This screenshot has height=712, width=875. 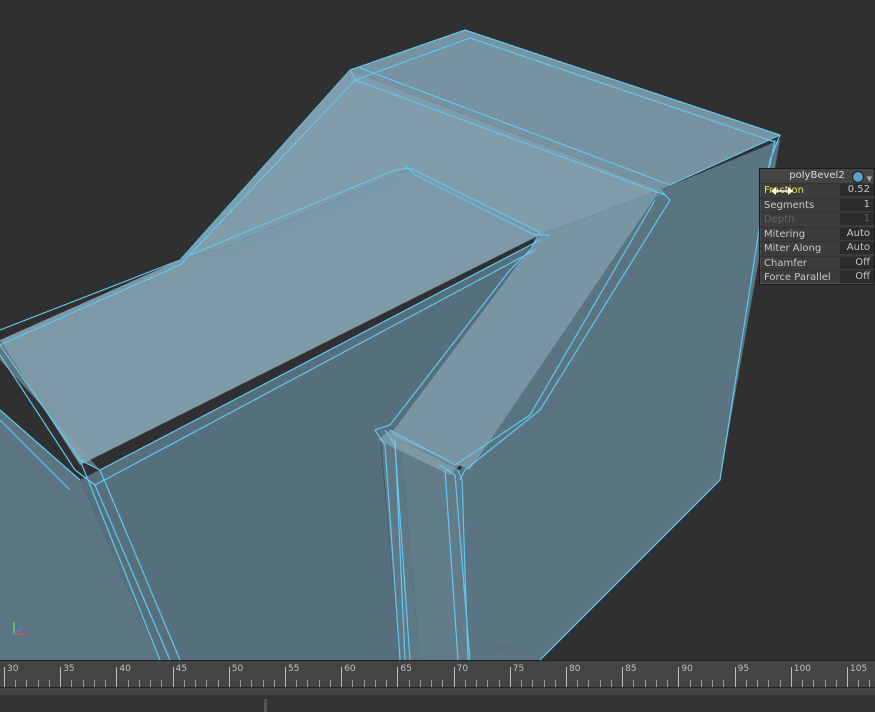 I want to click on timeline-frame-label: 100, so click(x=802, y=669).